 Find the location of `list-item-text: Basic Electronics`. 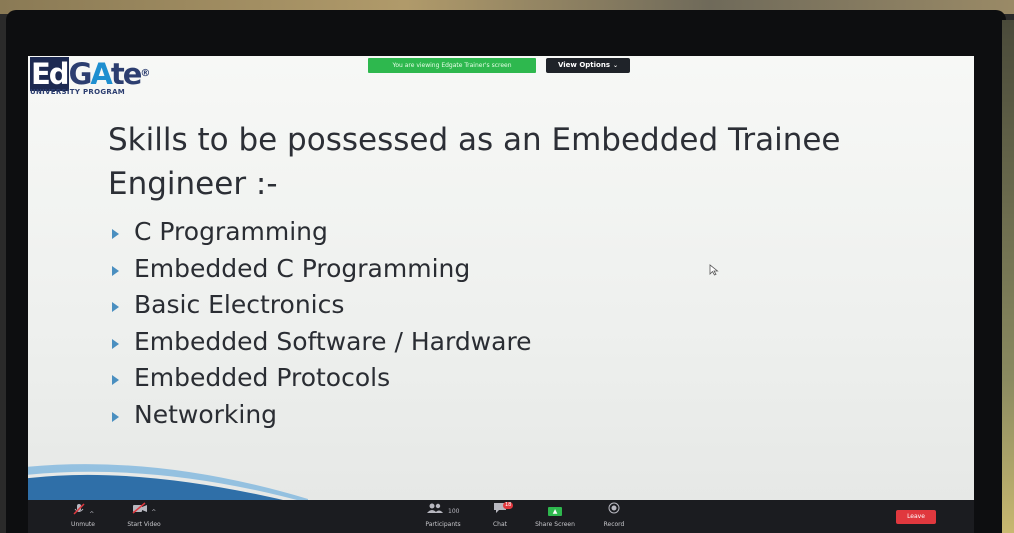

list-item-text: Basic Electronics is located at coordinates (239, 304).